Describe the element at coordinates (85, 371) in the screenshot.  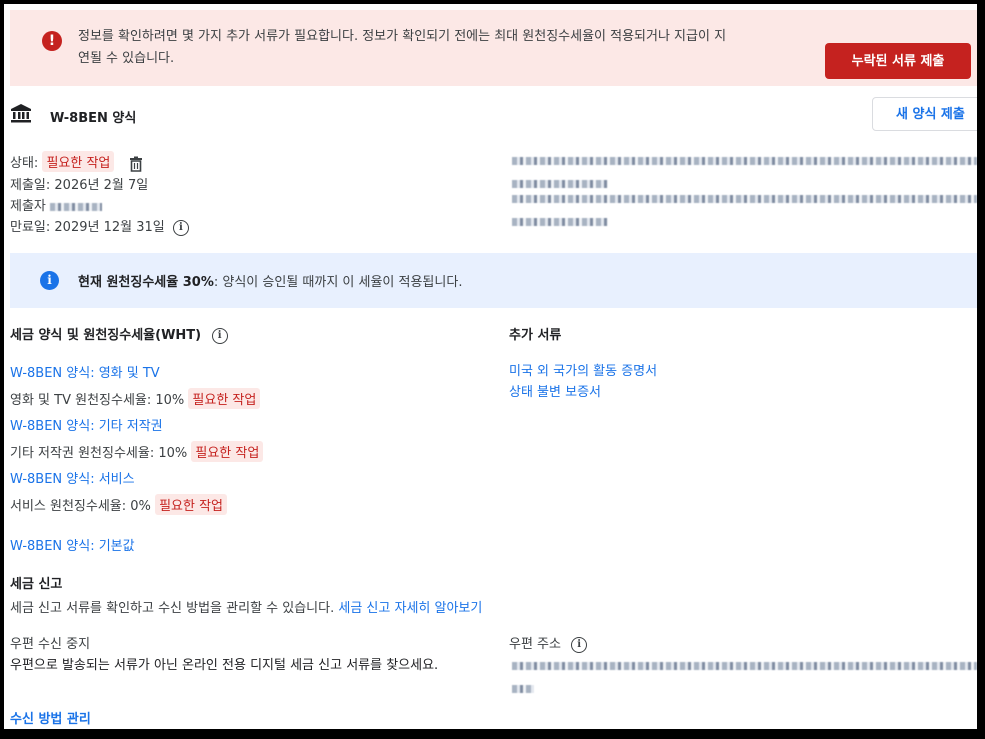
I see `form-link-film-tv: W-8BEN 양식: 영화 및 TV` at that location.